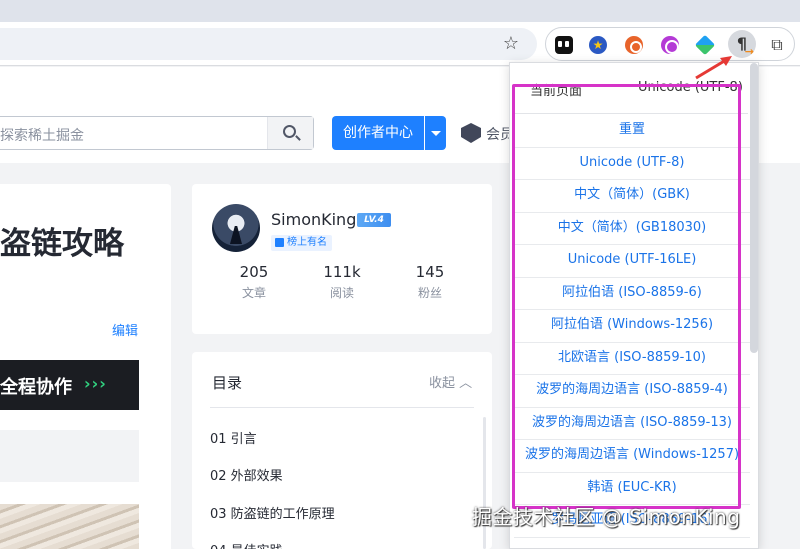  Describe the element at coordinates (342, 272) in the screenshot. I see `stat-value: 111k` at that location.